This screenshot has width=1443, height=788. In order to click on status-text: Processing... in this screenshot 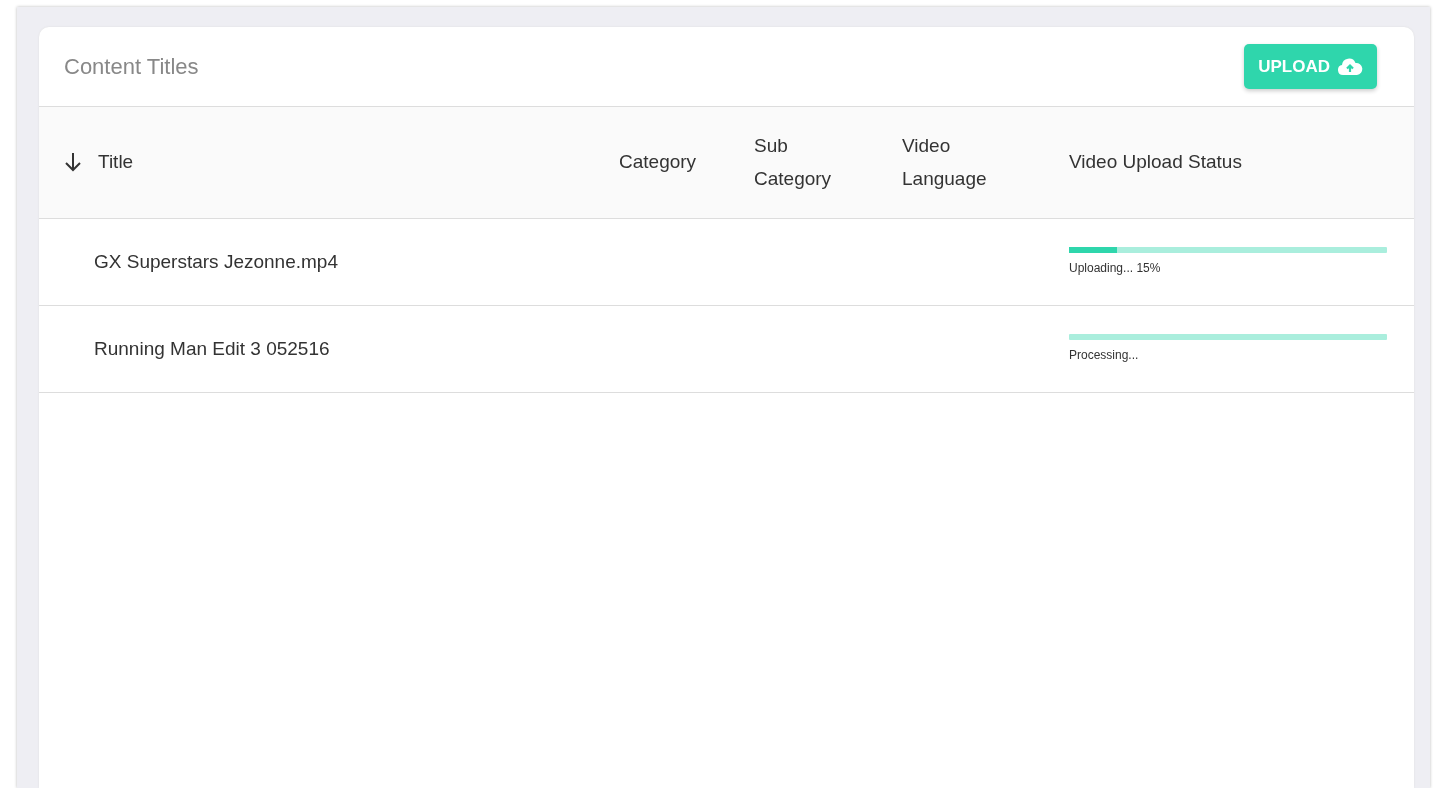, I will do `click(1104, 355)`.